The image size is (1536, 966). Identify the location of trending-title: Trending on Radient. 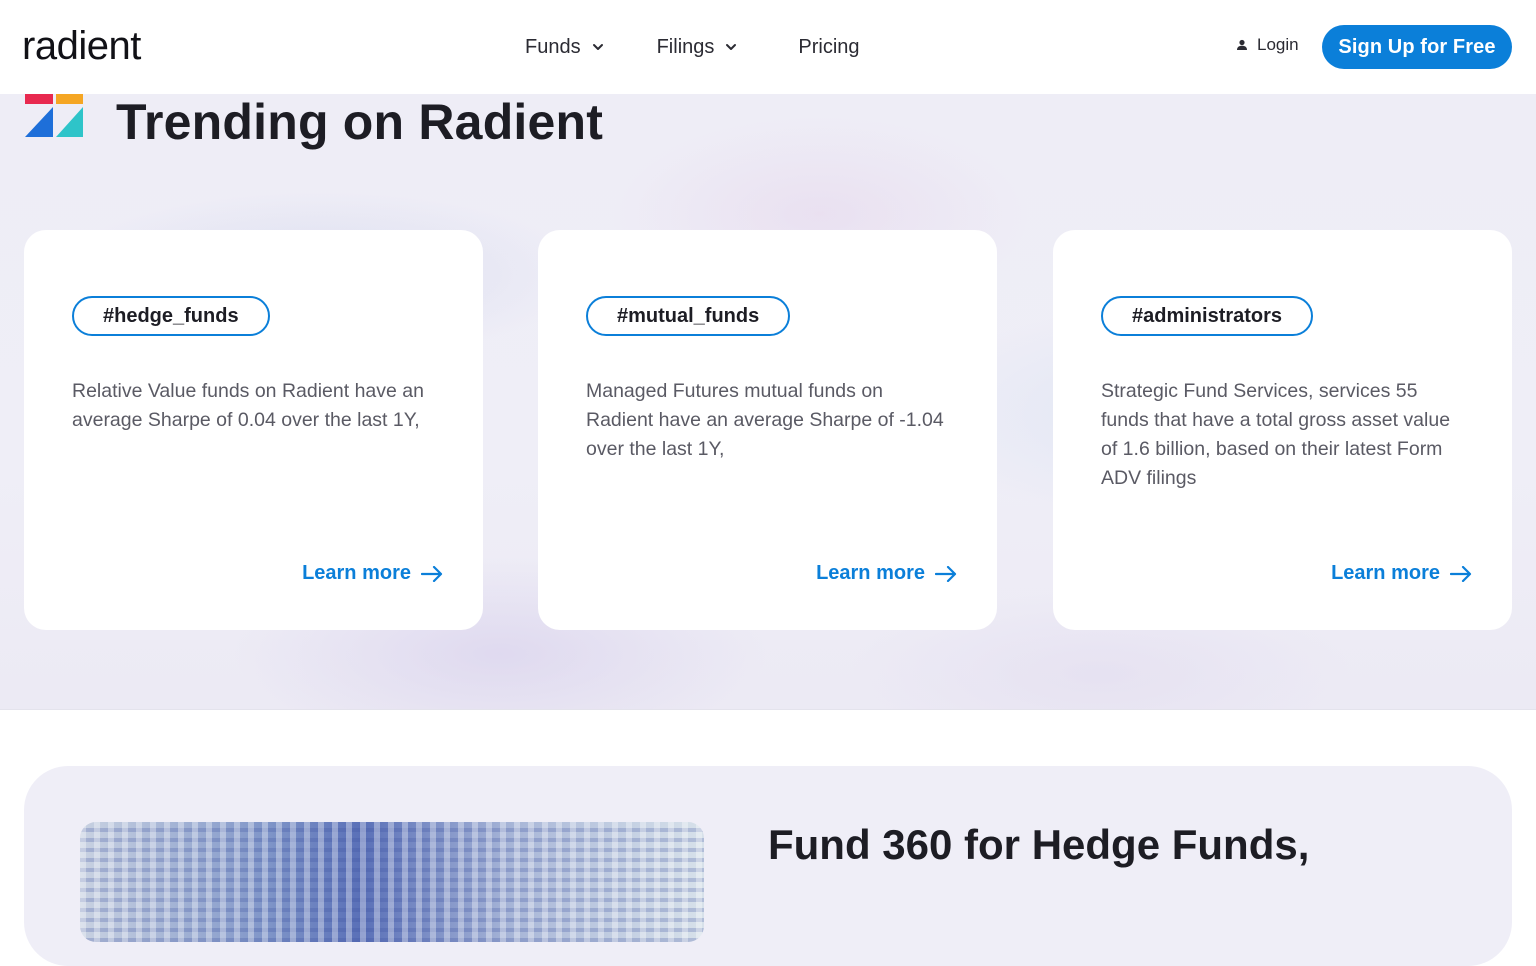
(360, 122).